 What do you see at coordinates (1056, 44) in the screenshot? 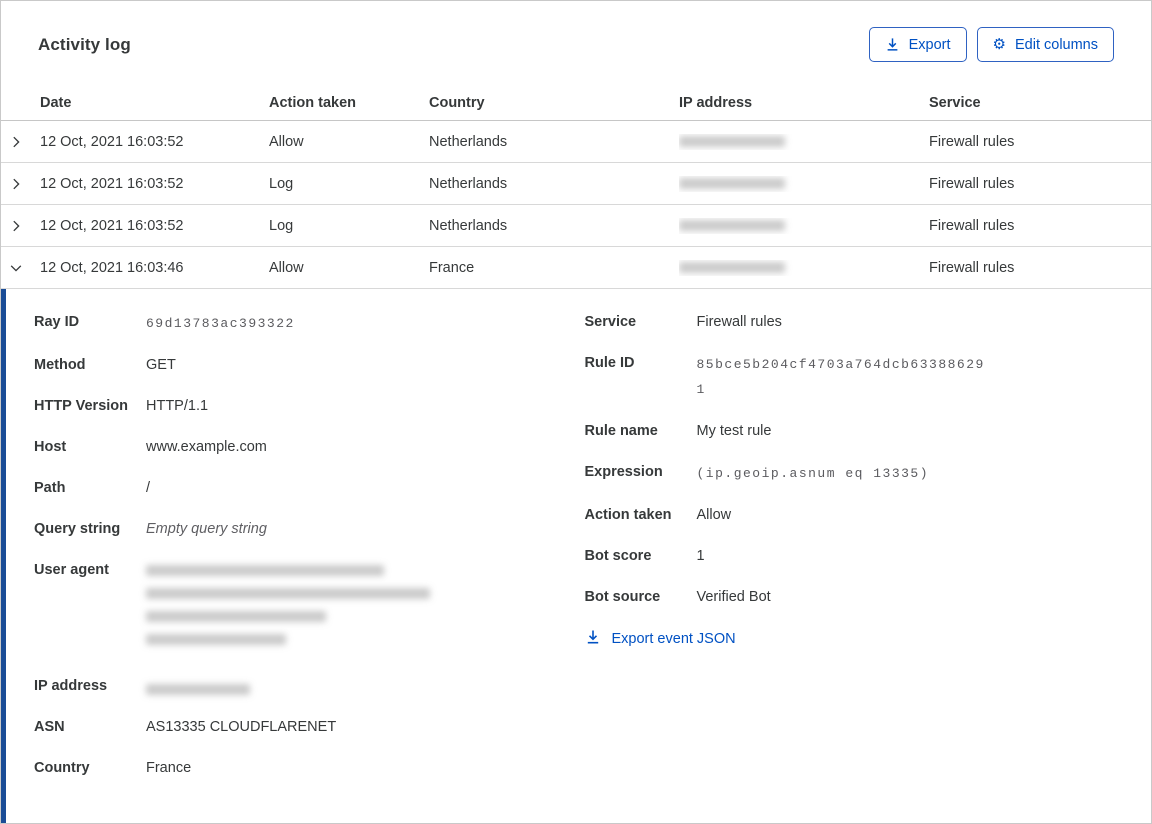
I see `edit-columns-button-label: Edit columns` at bounding box center [1056, 44].